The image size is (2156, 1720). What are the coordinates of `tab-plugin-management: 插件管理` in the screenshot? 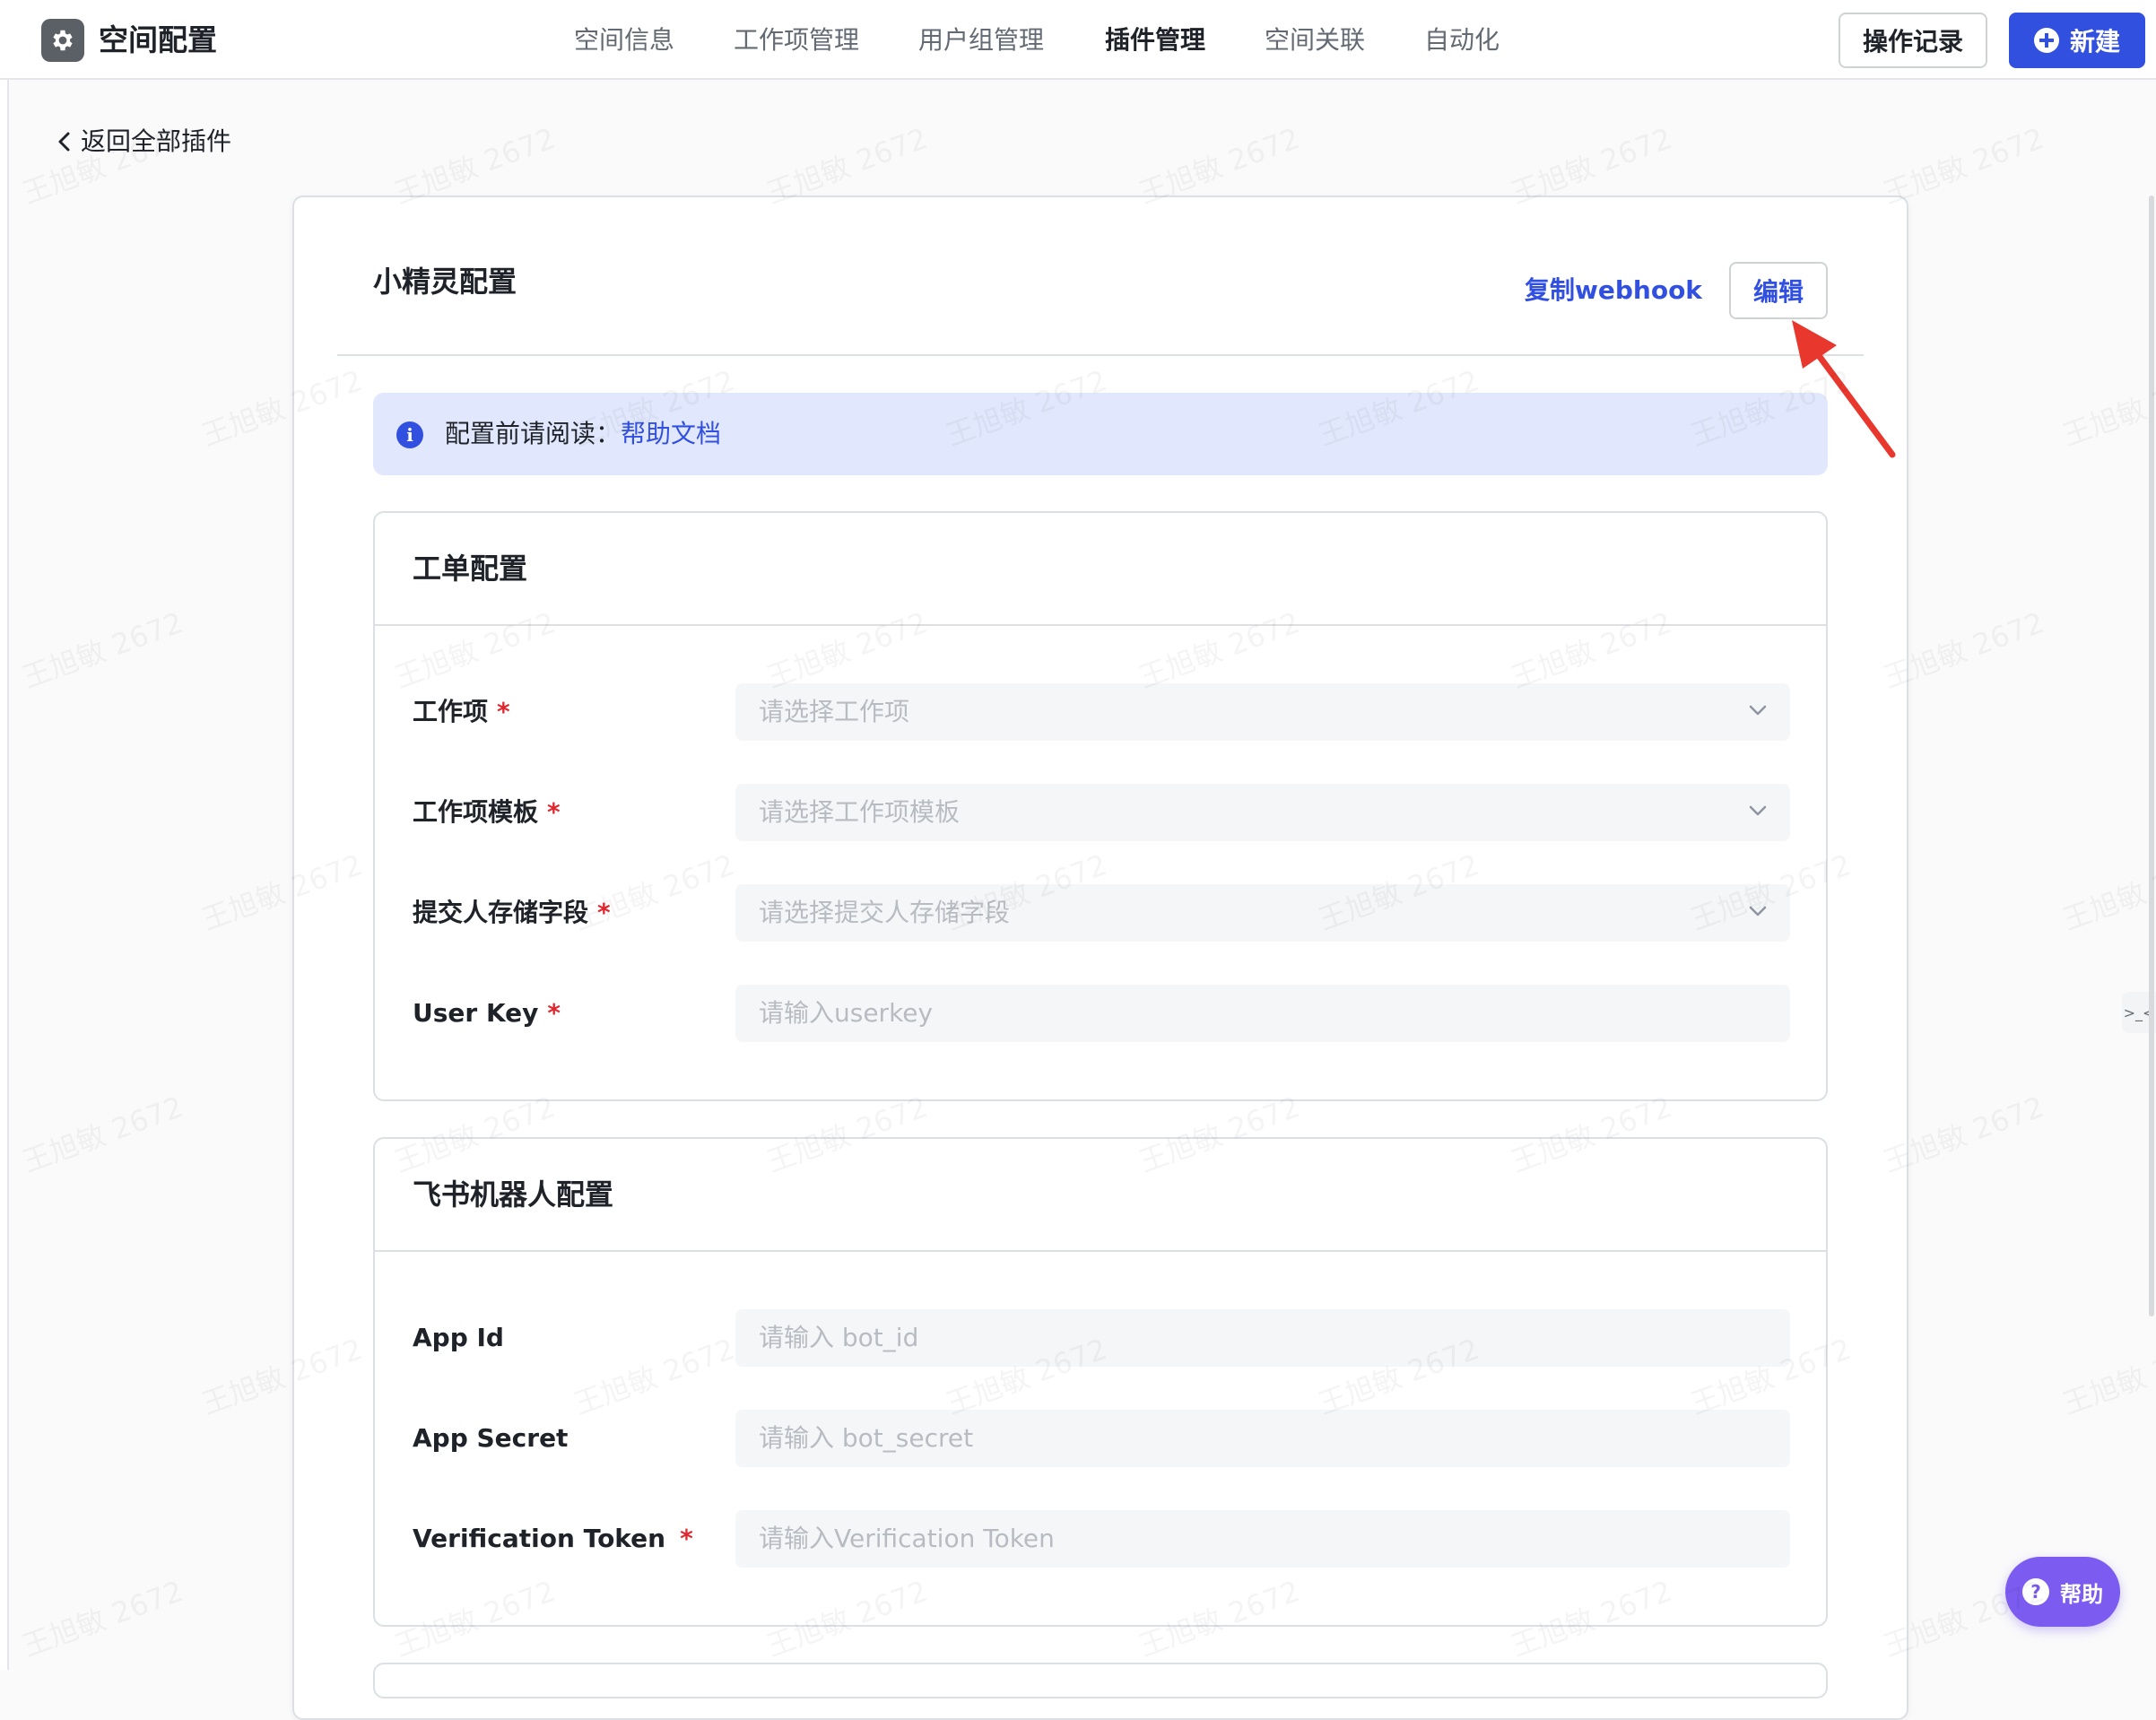 It's located at (1155, 41).